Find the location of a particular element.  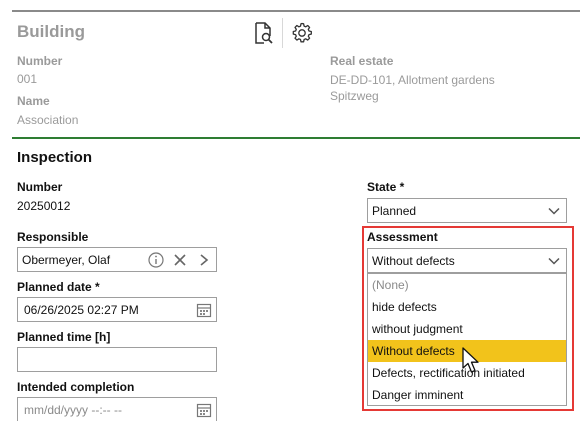

responsible-value: Obermeyer, Olaf is located at coordinates (66, 259).